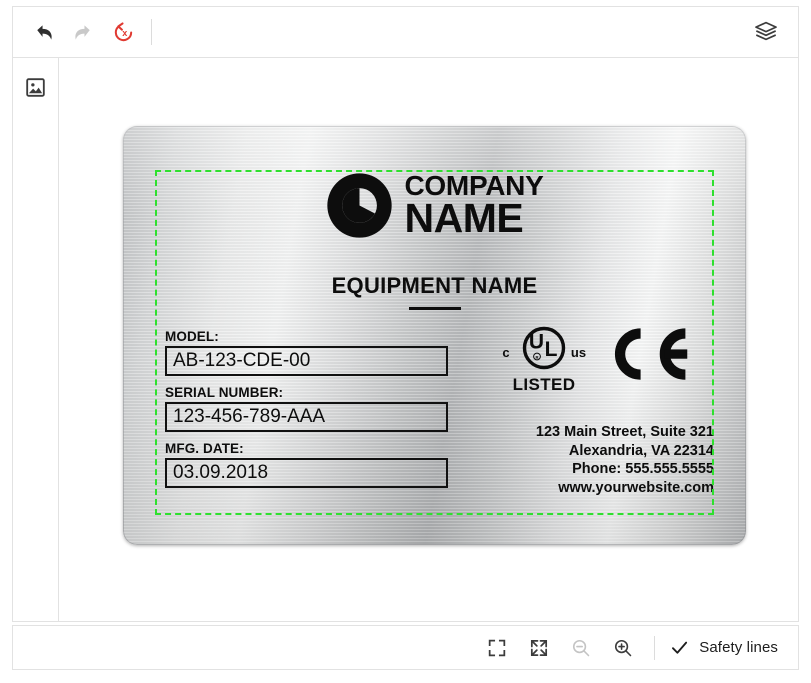  What do you see at coordinates (192, 336) in the screenshot?
I see `field-label-model: MODEL:` at bounding box center [192, 336].